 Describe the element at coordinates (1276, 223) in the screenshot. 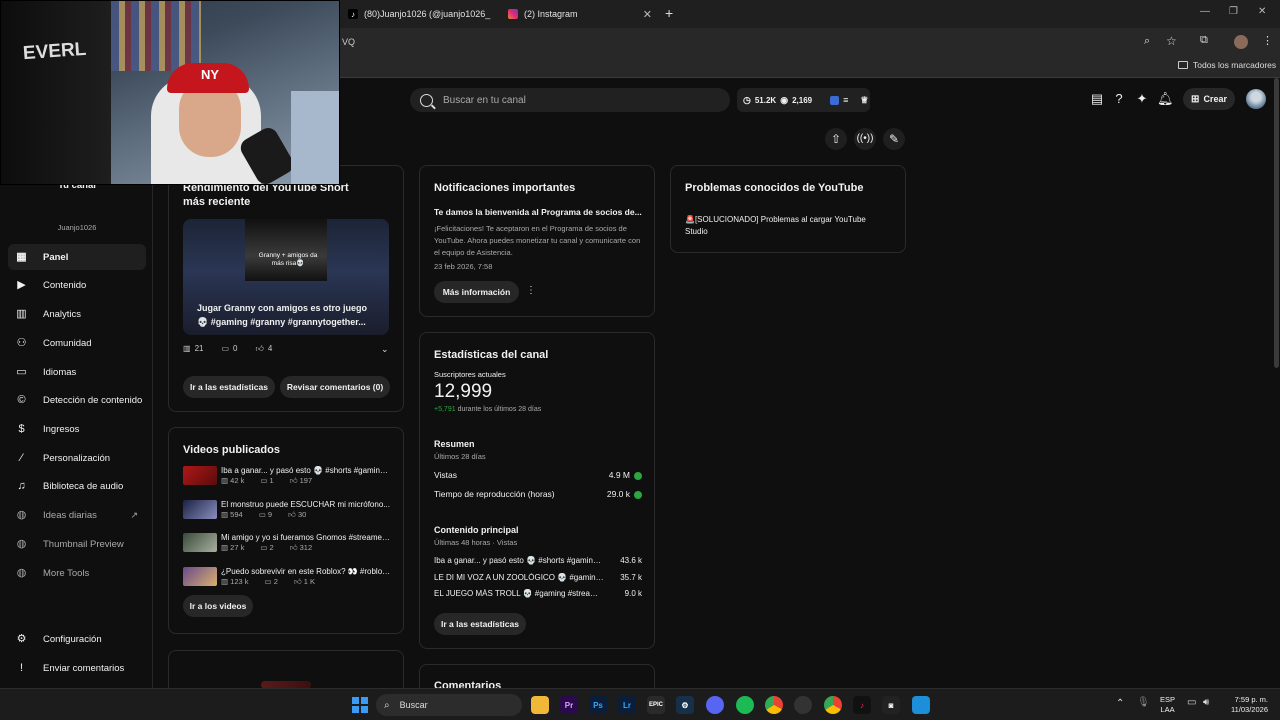

I see `page-scrollbar` at that location.